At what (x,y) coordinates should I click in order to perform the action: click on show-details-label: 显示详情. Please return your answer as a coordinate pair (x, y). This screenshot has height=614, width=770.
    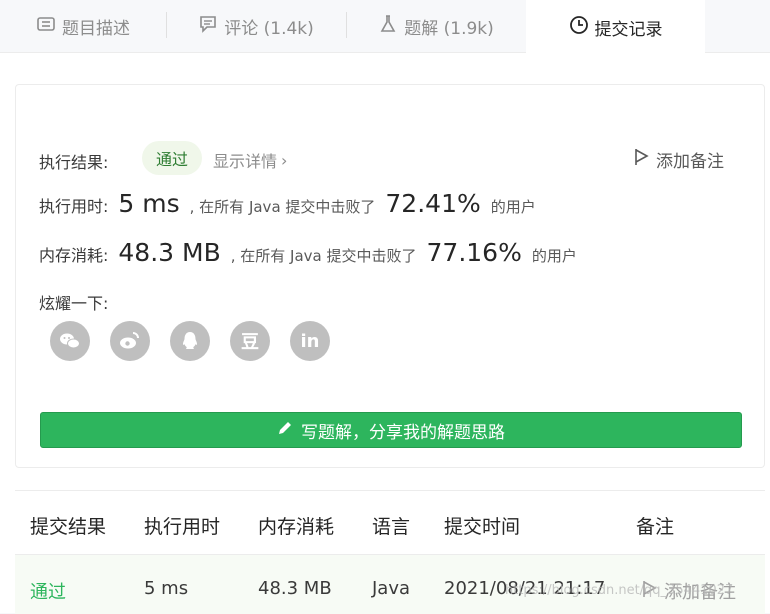
    Looking at the image, I should click on (245, 161).